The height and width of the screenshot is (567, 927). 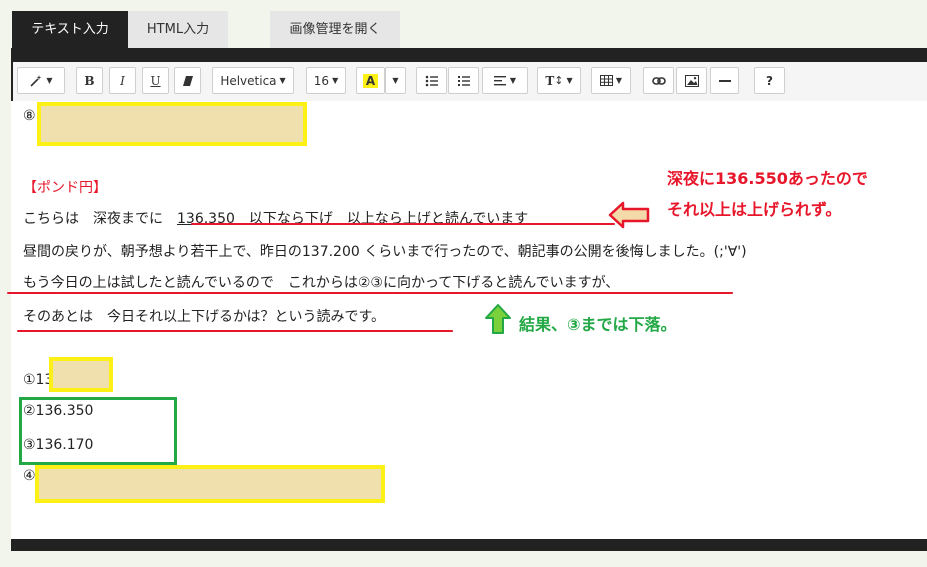 What do you see at coordinates (469, 545) in the screenshot?
I see `editor-bottom-bar` at bounding box center [469, 545].